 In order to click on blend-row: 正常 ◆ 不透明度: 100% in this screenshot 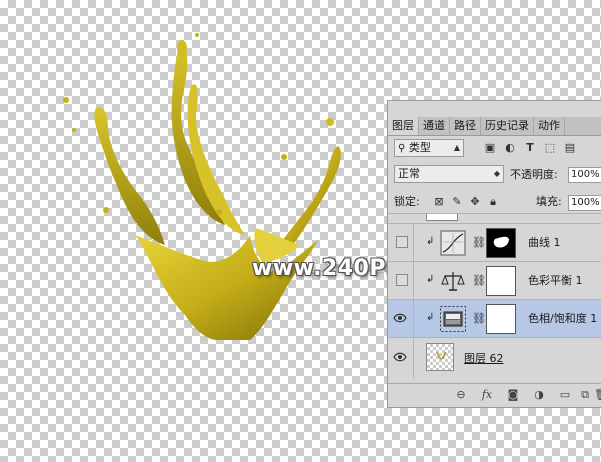, I will do `click(494, 174)`.